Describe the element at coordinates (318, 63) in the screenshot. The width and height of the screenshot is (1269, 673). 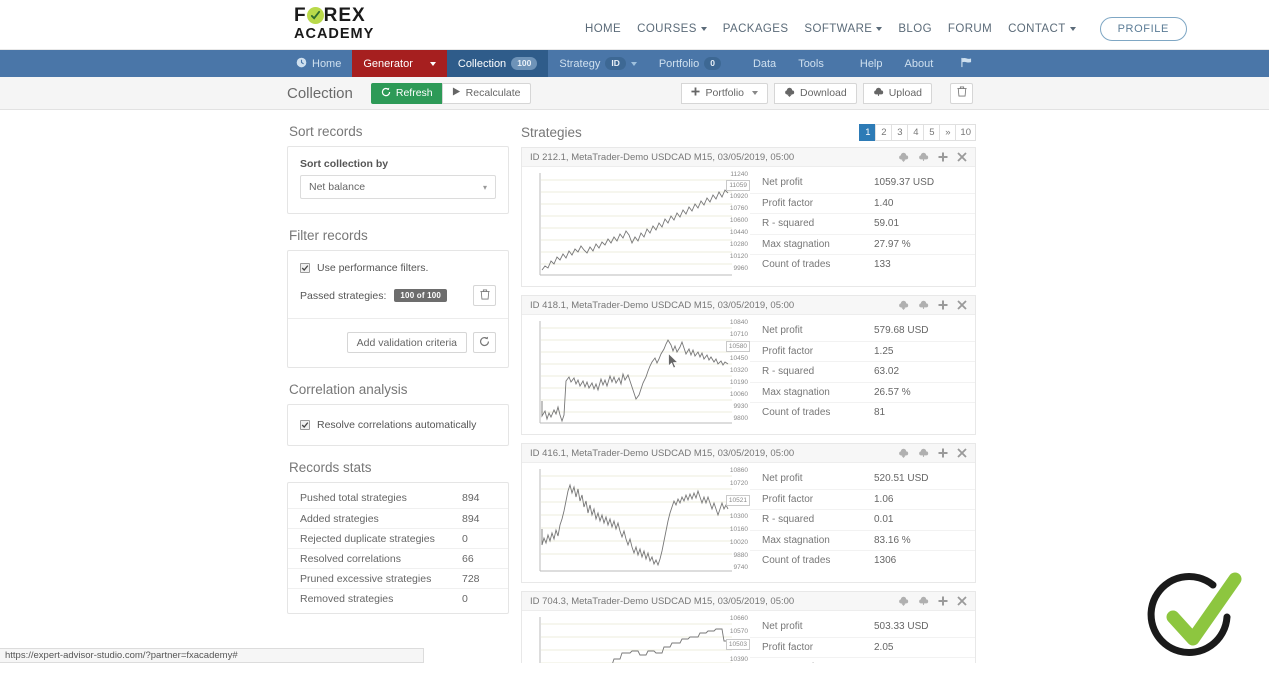
I see `app-nav-item-home: Home` at that location.